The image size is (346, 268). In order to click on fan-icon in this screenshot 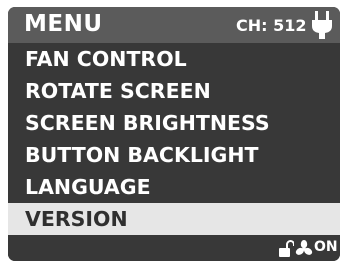, I will do `click(304, 247)`.